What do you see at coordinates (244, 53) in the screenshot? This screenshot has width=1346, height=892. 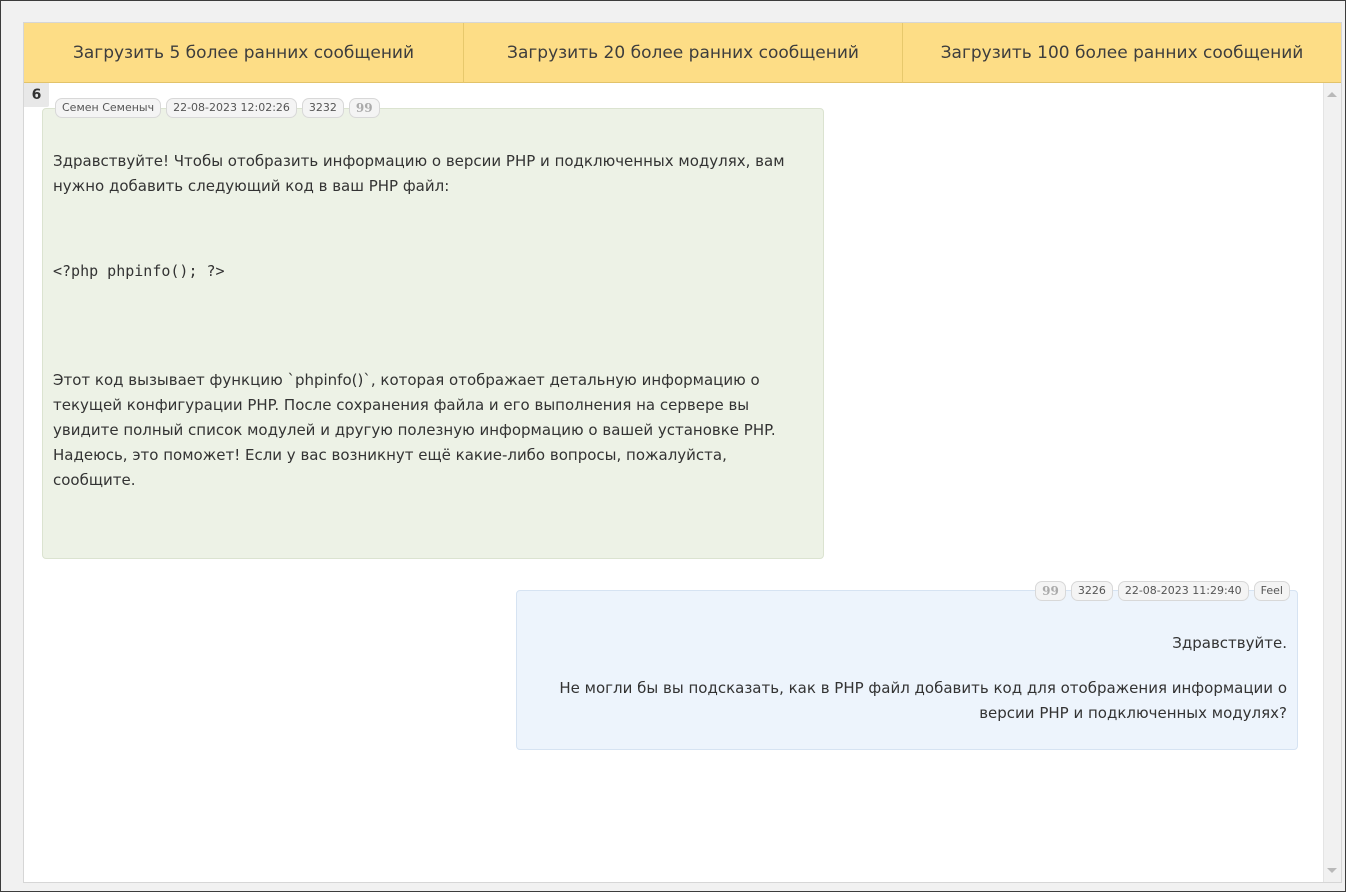 I see `load-5-earlier-button: Загрузить 5 более ранних сообщений` at bounding box center [244, 53].